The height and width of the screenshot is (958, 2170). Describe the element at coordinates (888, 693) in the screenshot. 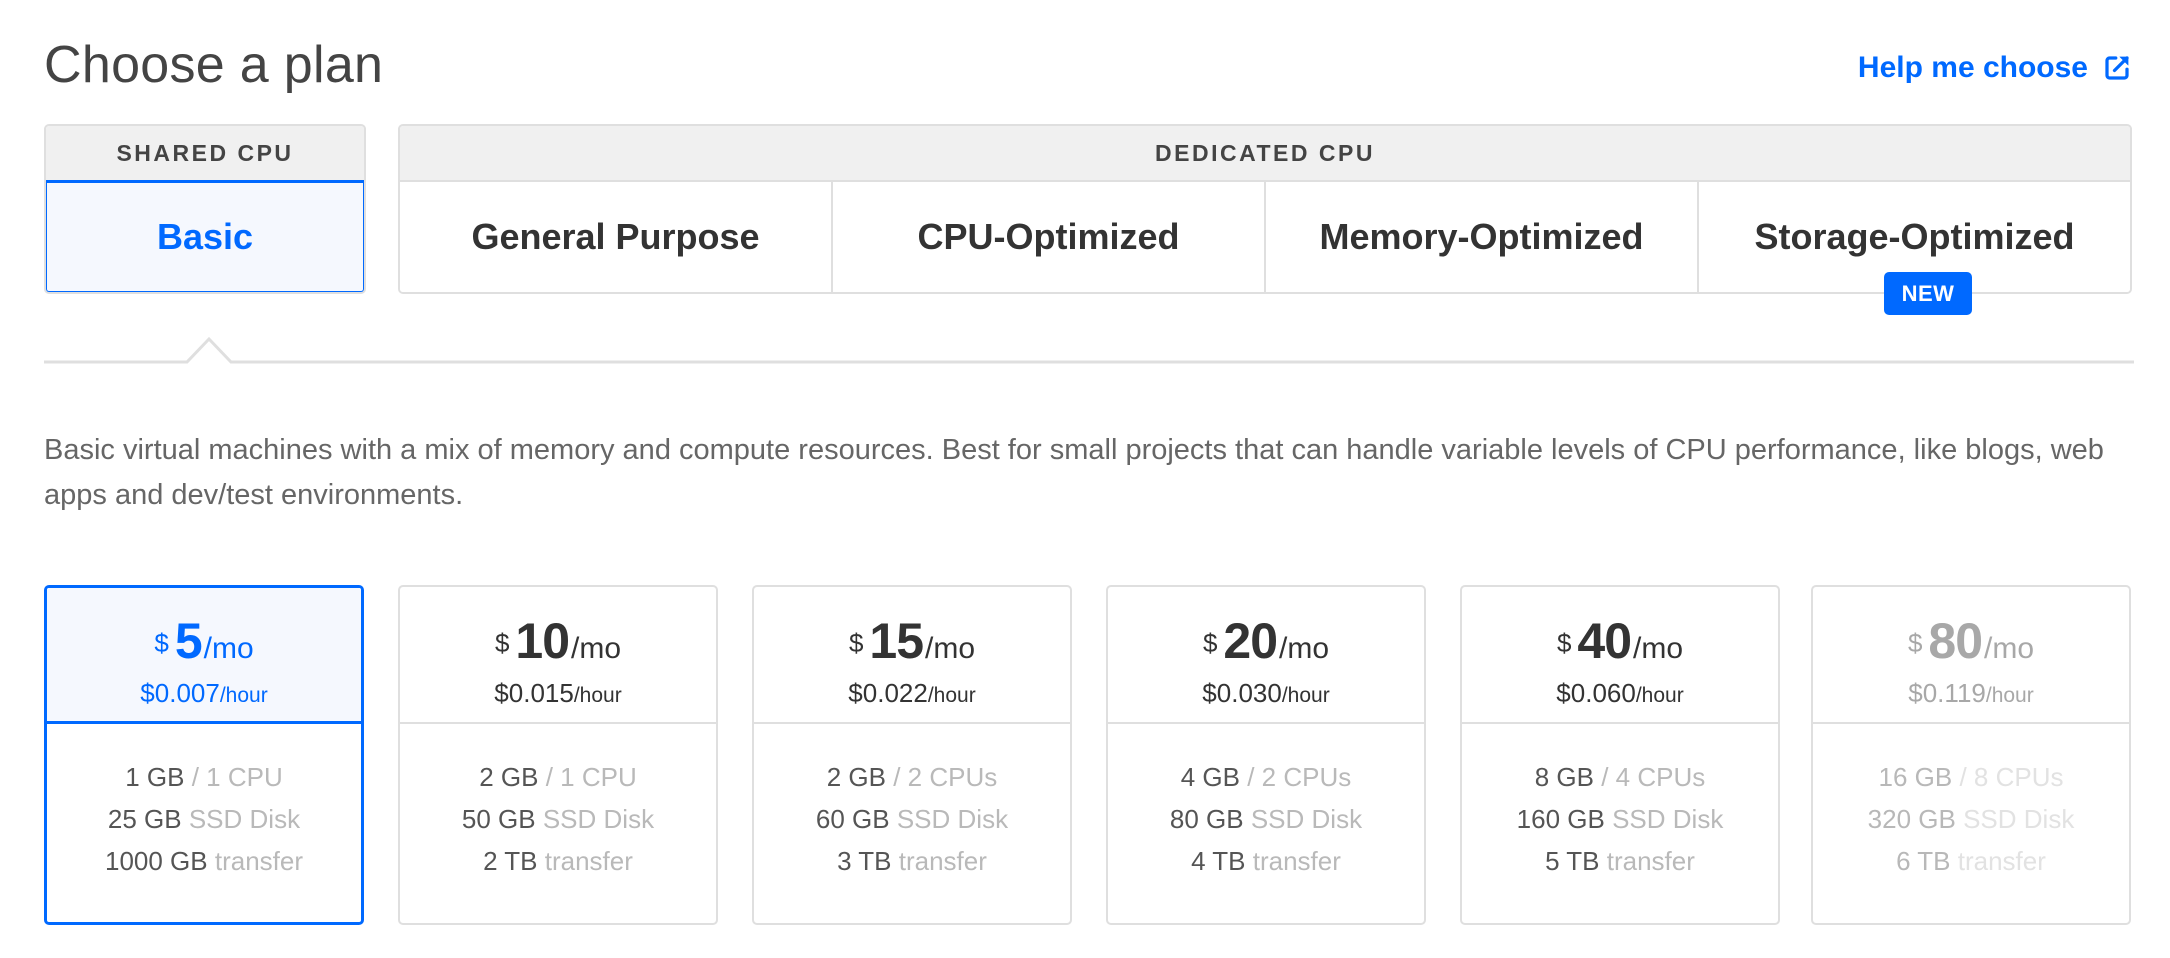

I see `hourly-amount: $0.022` at that location.